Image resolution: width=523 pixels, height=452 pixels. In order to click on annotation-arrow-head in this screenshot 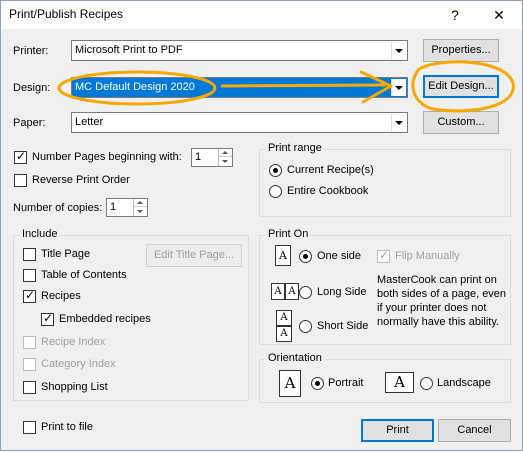, I will do `click(376, 87)`.